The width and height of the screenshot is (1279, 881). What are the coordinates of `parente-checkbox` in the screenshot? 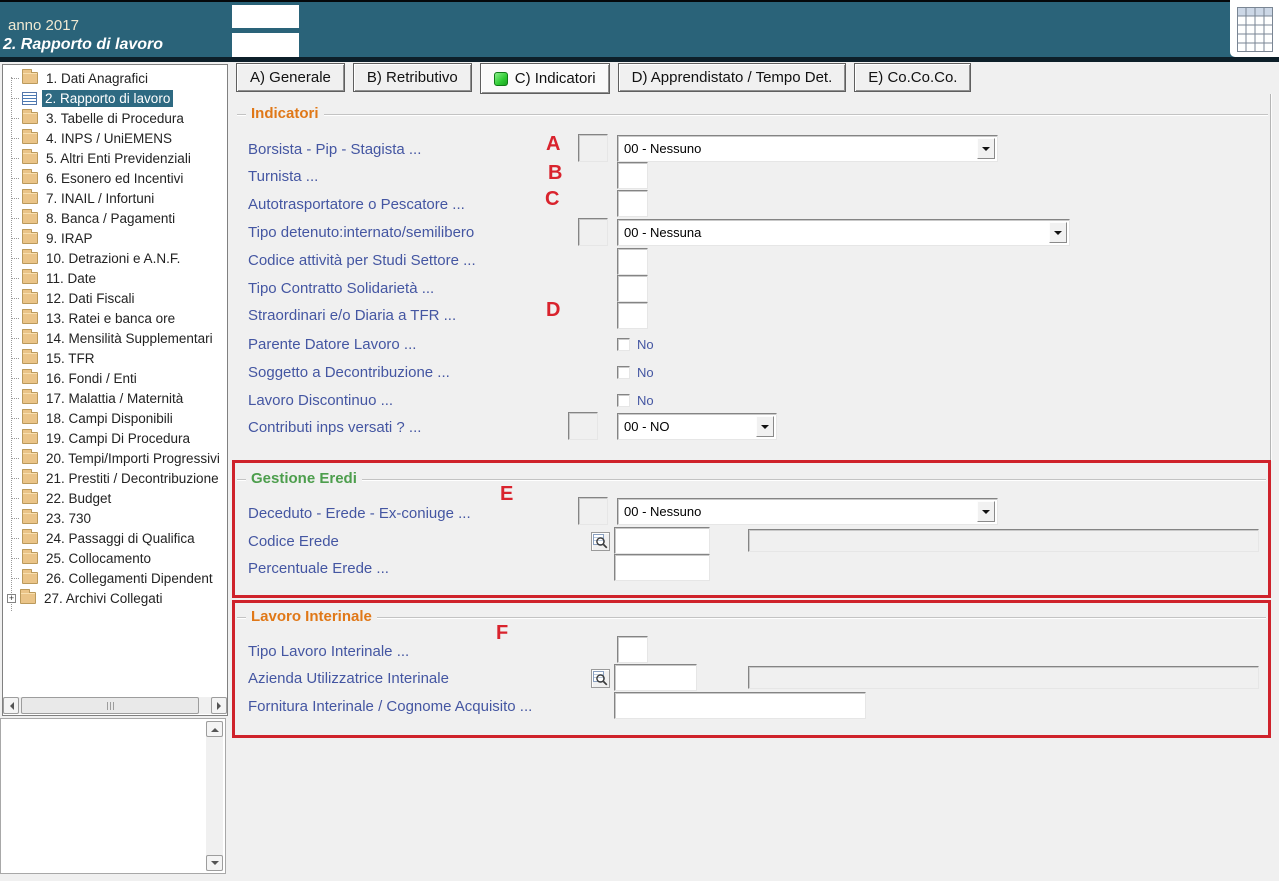 It's located at (623, 344).